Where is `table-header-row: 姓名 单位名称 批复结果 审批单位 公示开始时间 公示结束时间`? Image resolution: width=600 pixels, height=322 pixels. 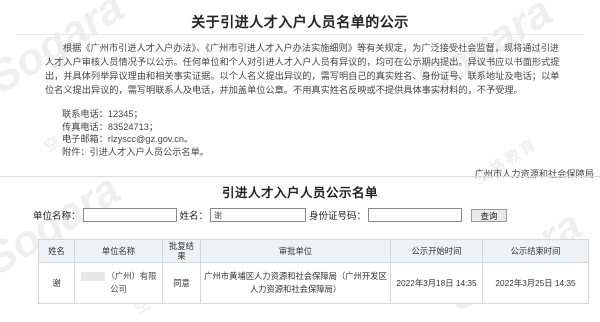 table-header-row: 姓名 单位名称 批复结果 审批单位 公示开始时间 公示结束时间 is located at coordinates (313, 251).